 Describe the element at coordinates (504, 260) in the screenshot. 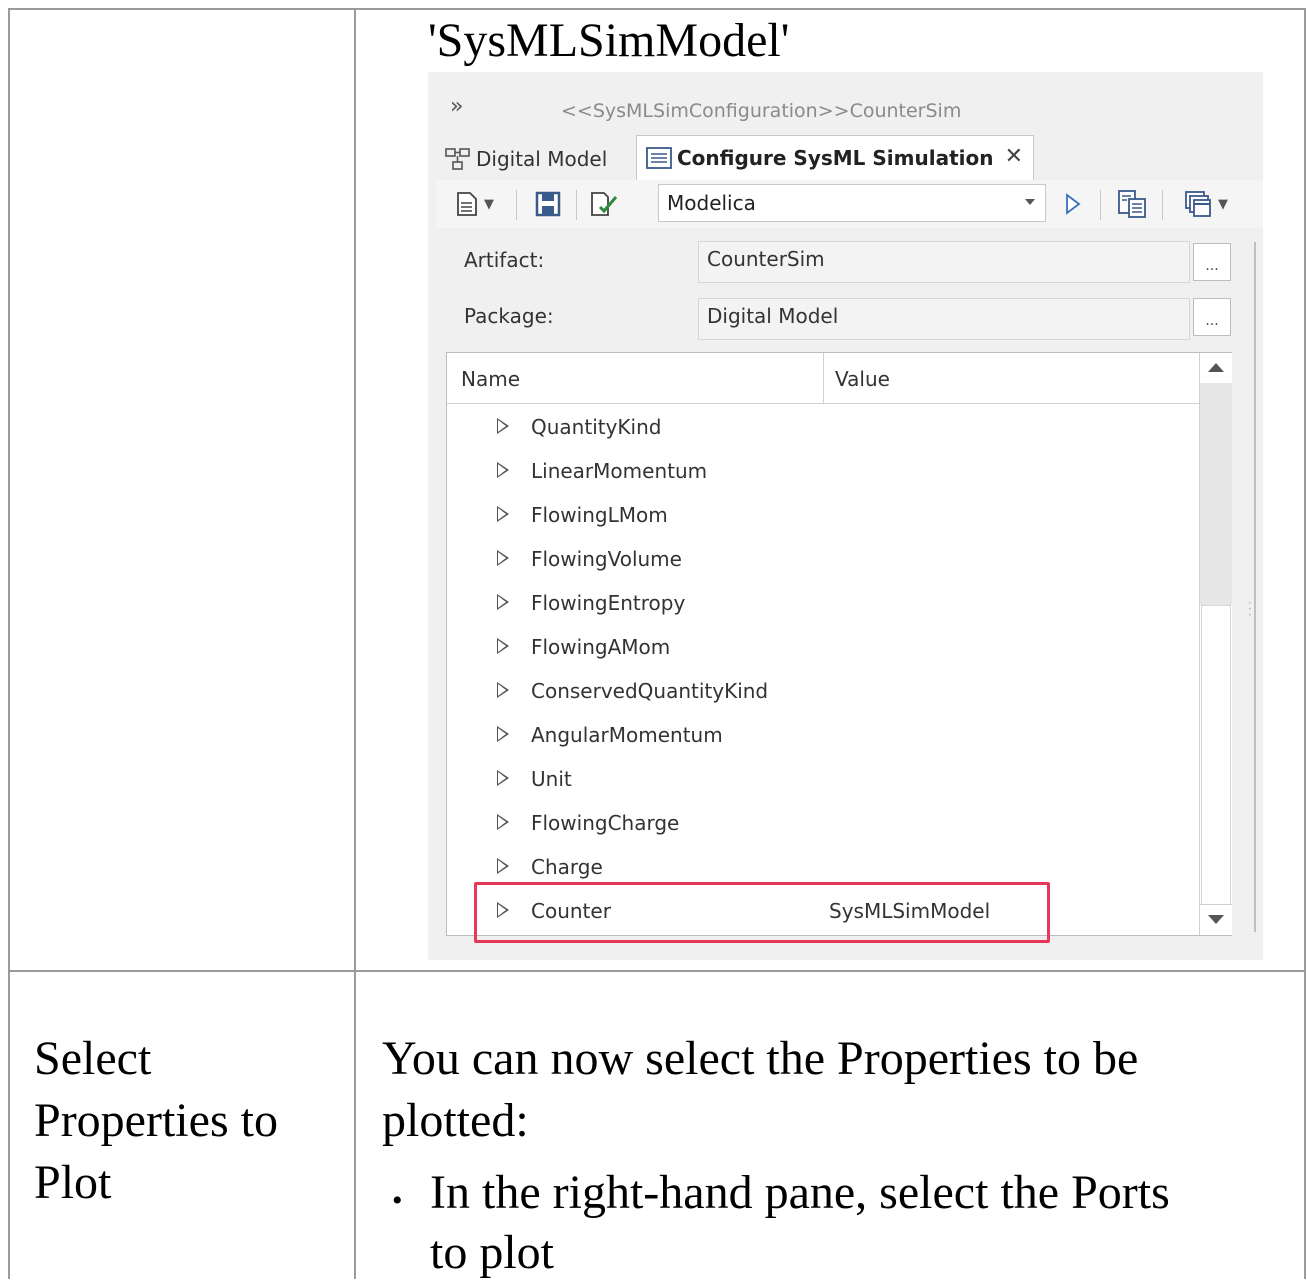

I see `artifact-label: Artifact:` at that location.